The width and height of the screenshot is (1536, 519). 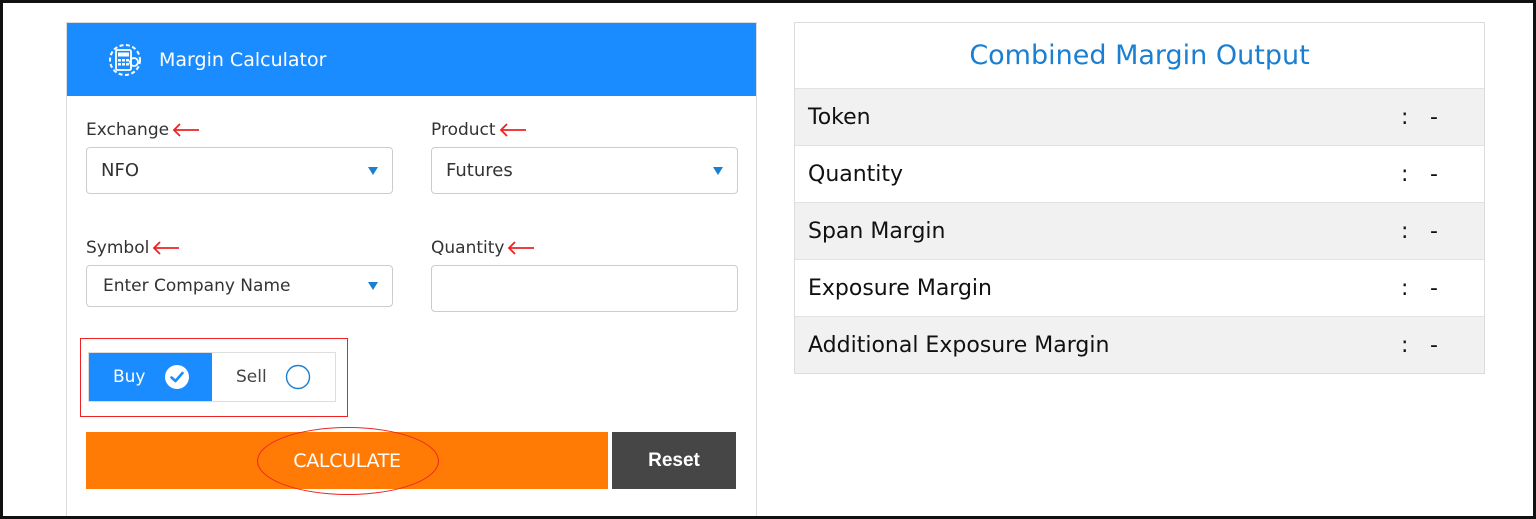 I want to click on buy-sell-toggle: Buy Sell, so click(x=212, y=377).